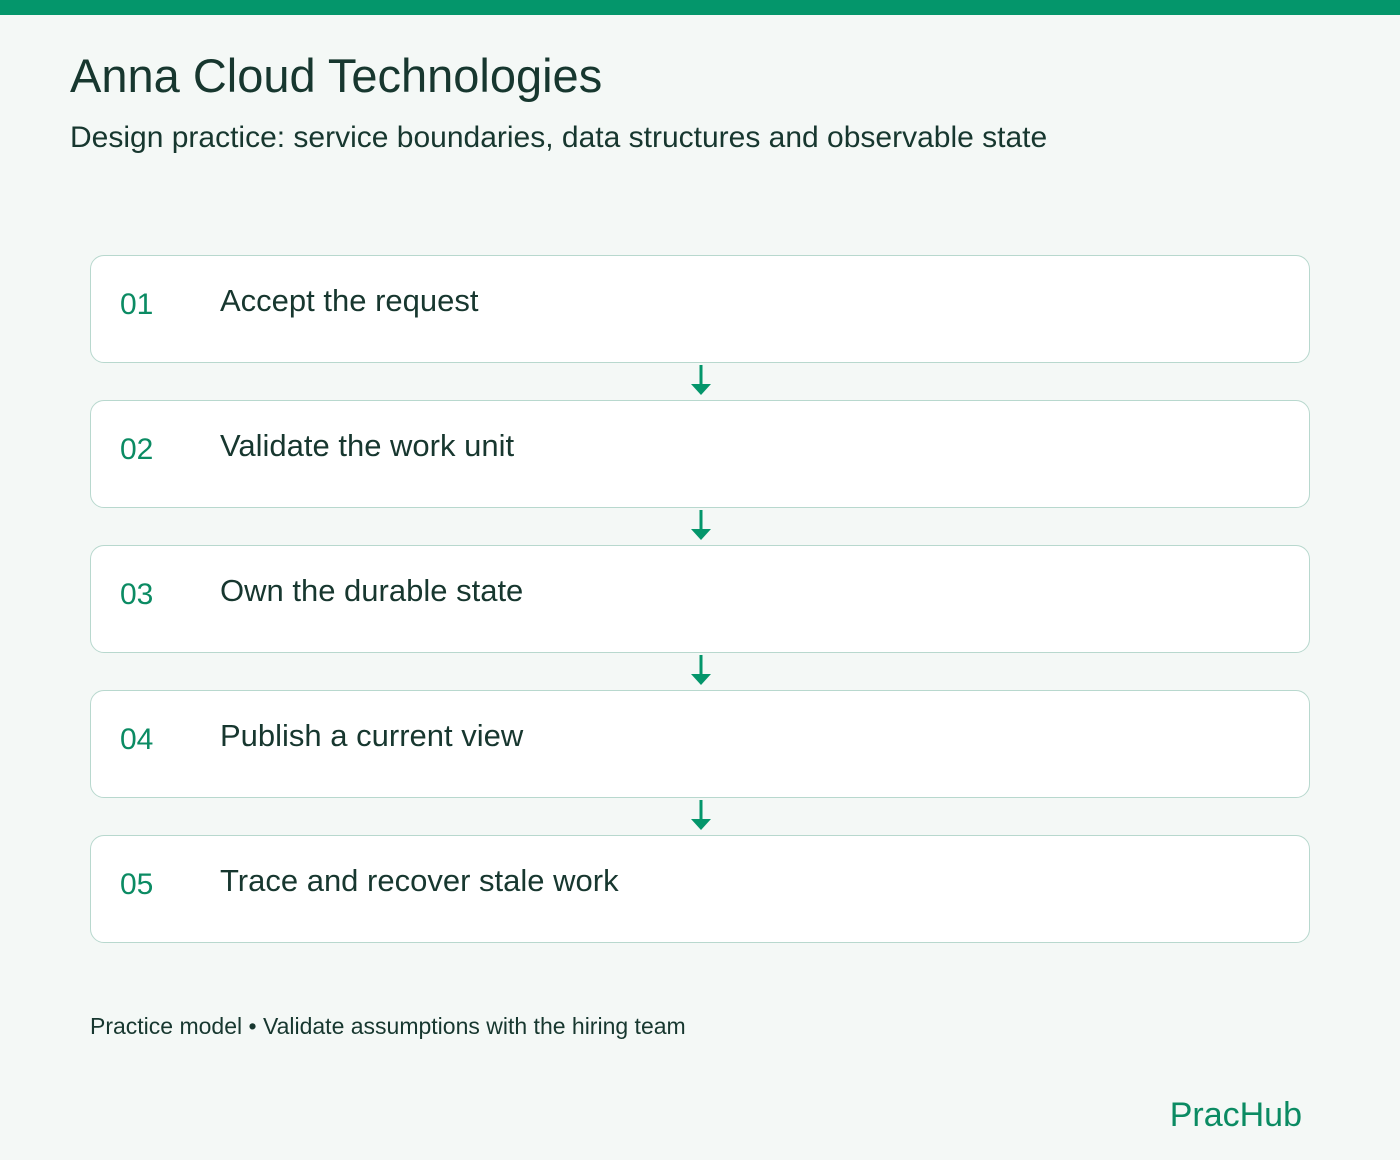  I want to click on step-label: Trace and recover stale work, so click(419, 880).